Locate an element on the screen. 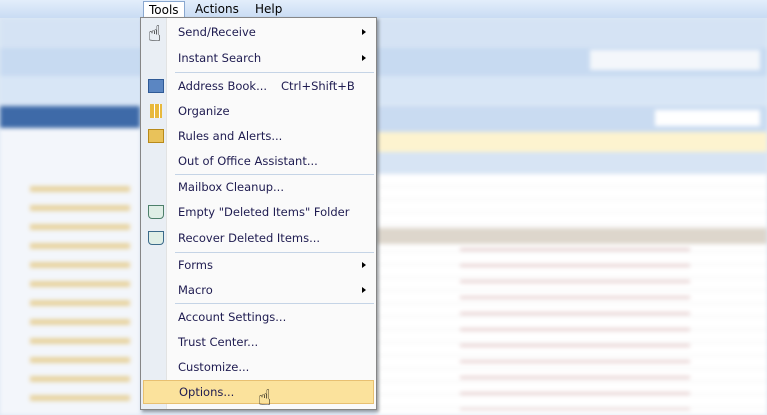 This screenshot has height=415, width=767. menu-actions: Actions is located at coordinates (217, 9).